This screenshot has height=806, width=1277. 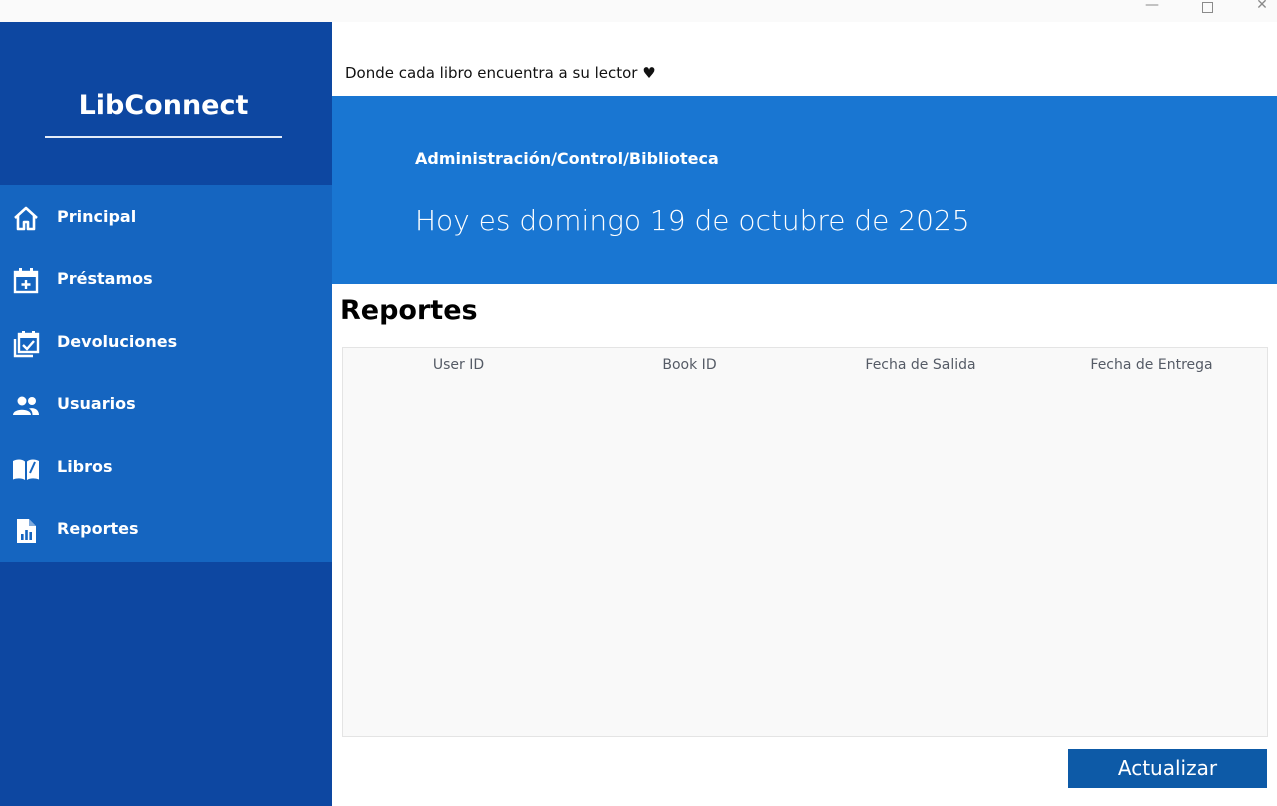 What do you see at coordinates (26, 281) in the screenshot?
I see `calendar-add-icon` at bounding box center [26, 281].